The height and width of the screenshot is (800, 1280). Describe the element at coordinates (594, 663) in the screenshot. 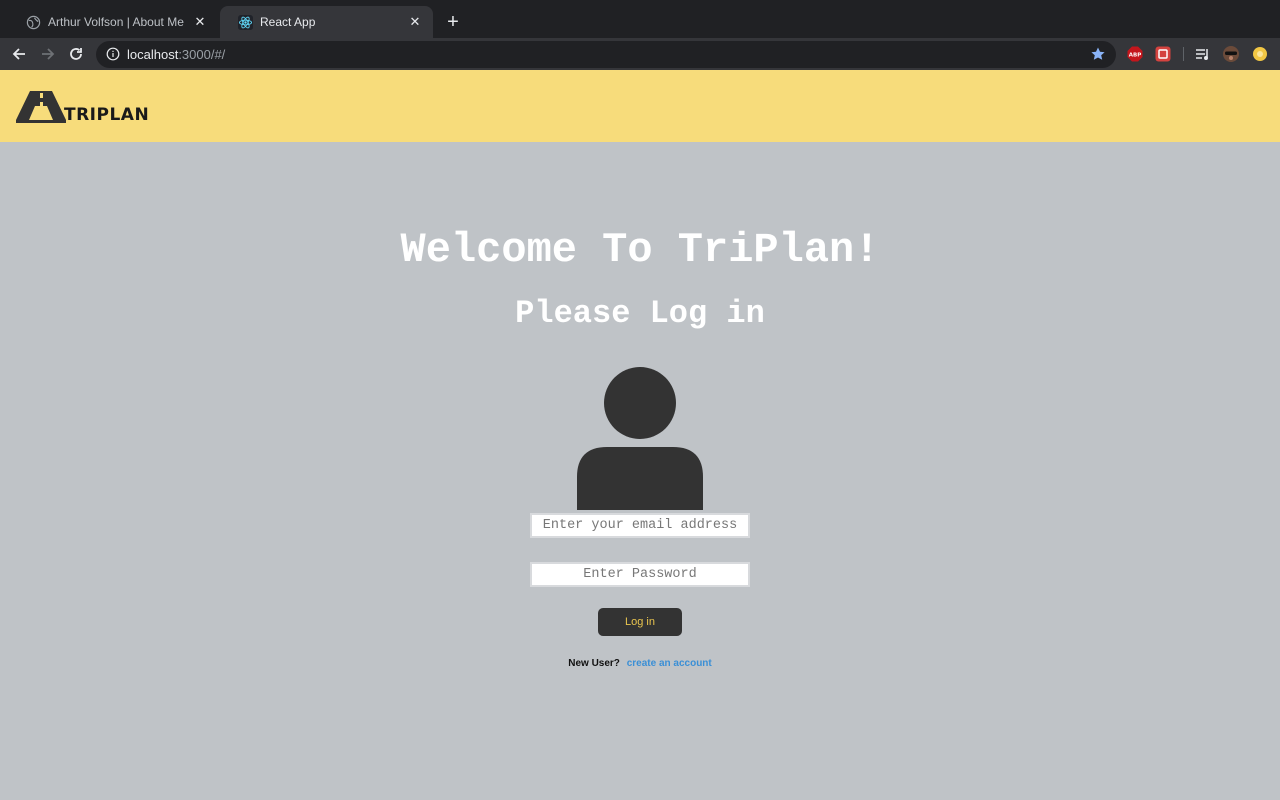

I see `new-user-label: New User?` at that location.